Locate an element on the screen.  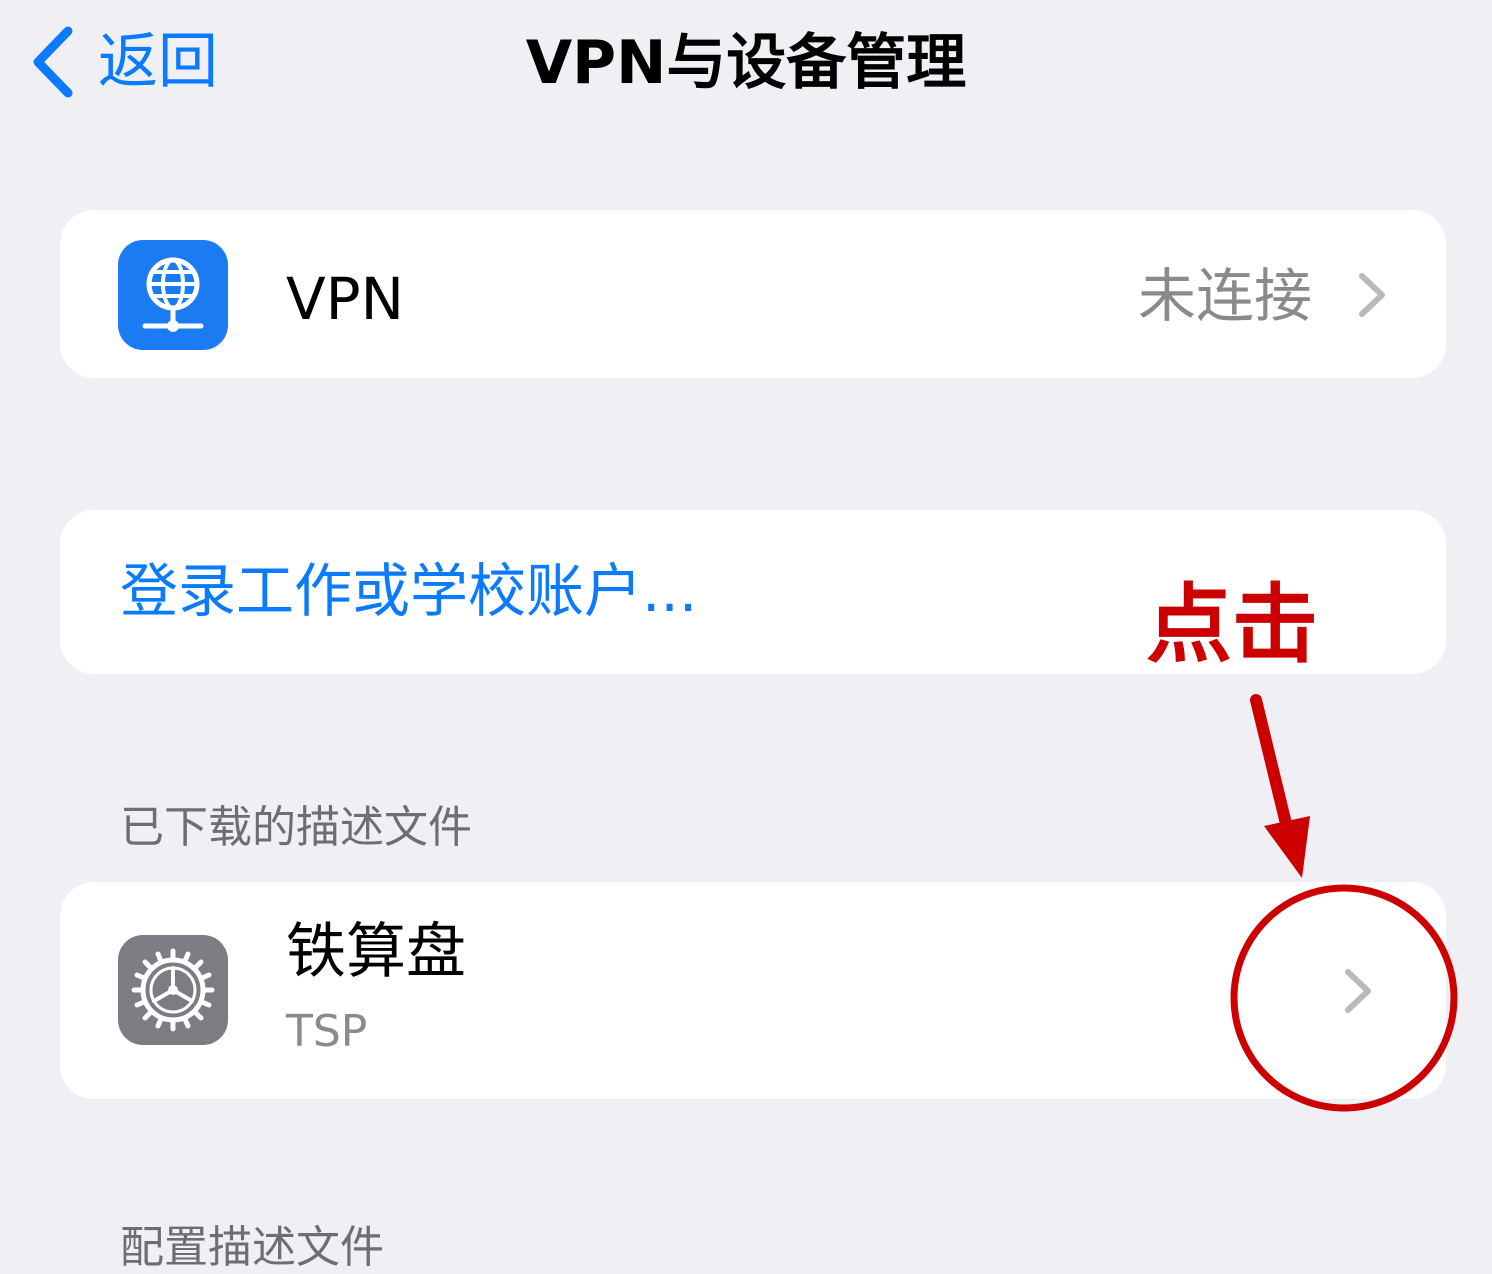
vpn-label: VPN is located at coordinates (345, 299).